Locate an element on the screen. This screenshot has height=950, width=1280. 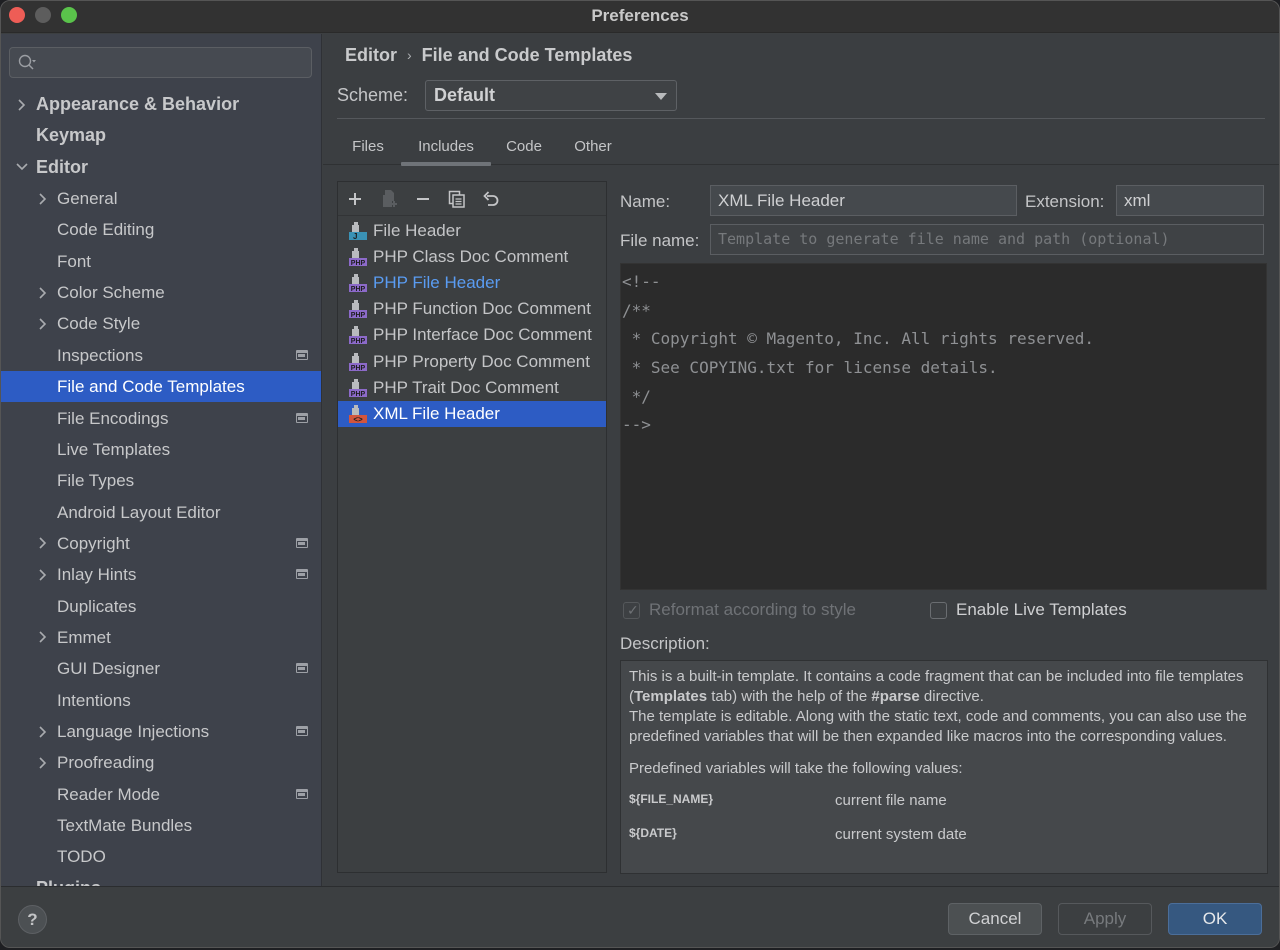
create-child-icon is located at coordinates (390, 198).